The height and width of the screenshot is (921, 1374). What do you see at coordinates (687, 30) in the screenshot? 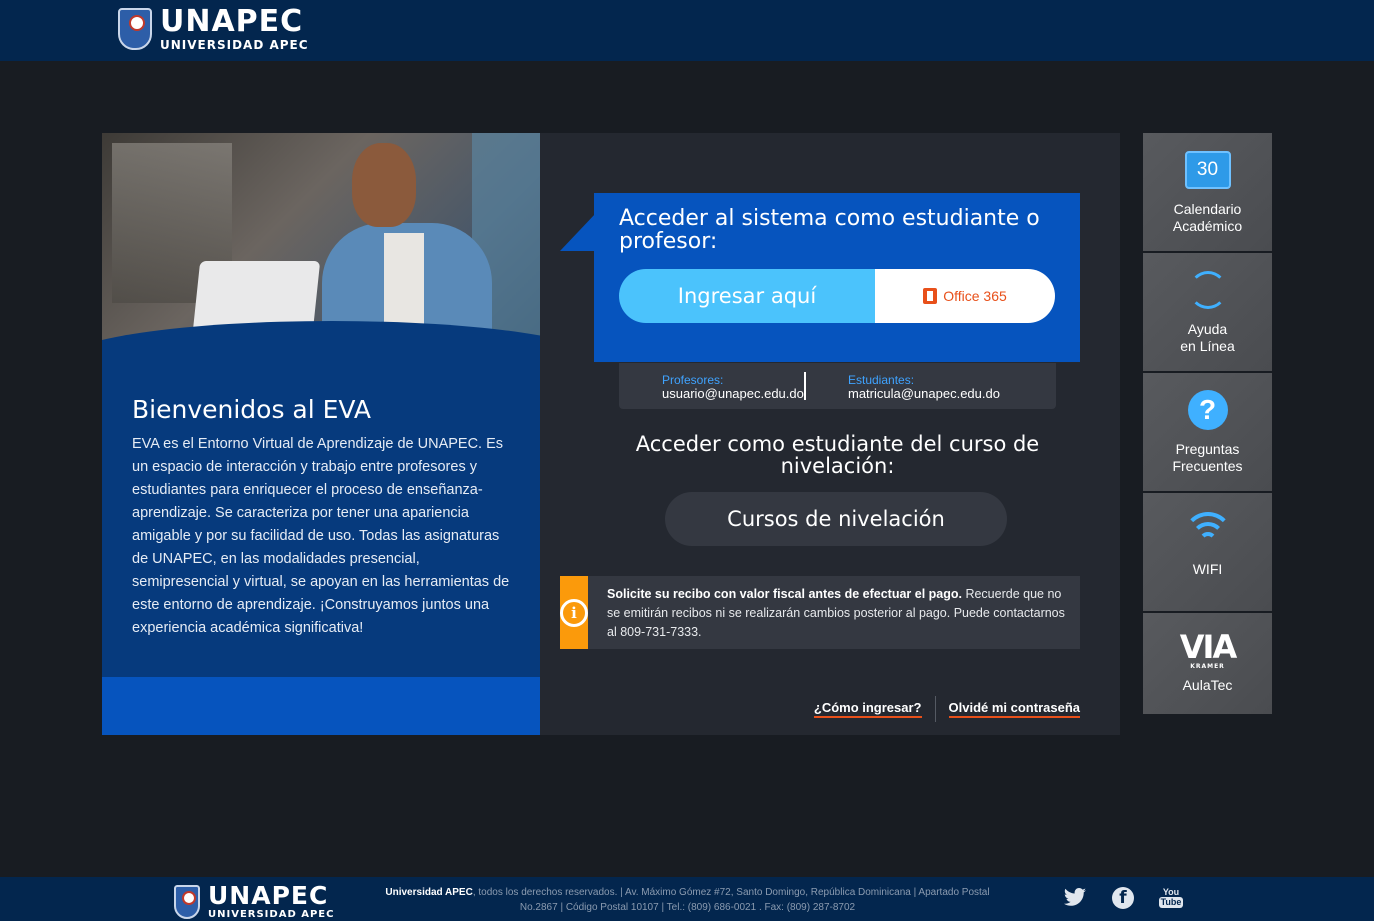
I see `top-header: UNAPEC UNIVERSIDAD APEC` at bounding box center [687, 30].